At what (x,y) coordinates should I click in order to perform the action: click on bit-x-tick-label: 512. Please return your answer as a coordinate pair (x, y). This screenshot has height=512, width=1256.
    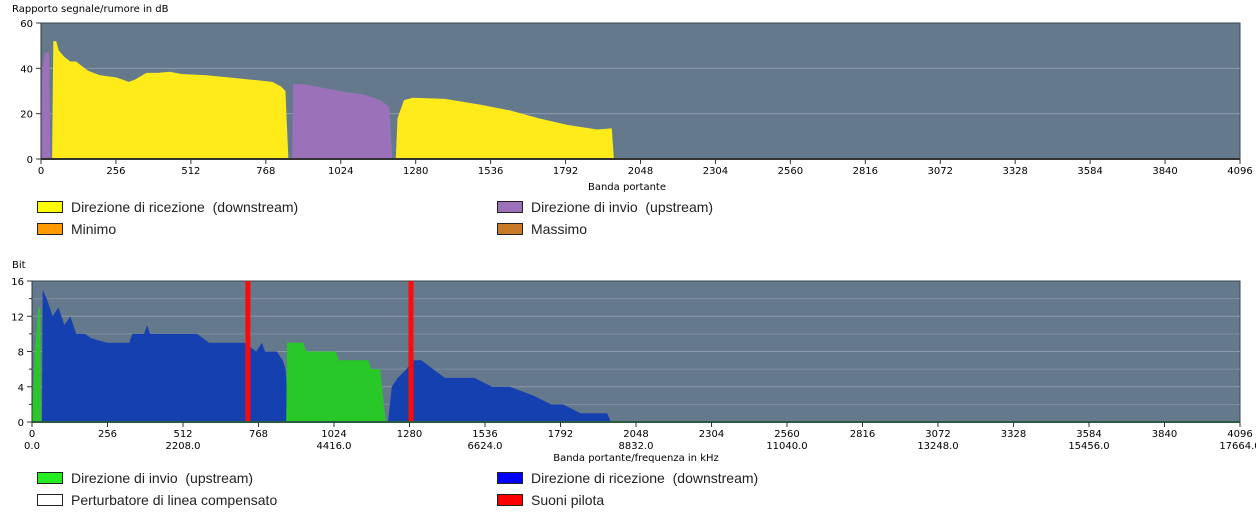
    Looking at the image, I should click on (182, 434).